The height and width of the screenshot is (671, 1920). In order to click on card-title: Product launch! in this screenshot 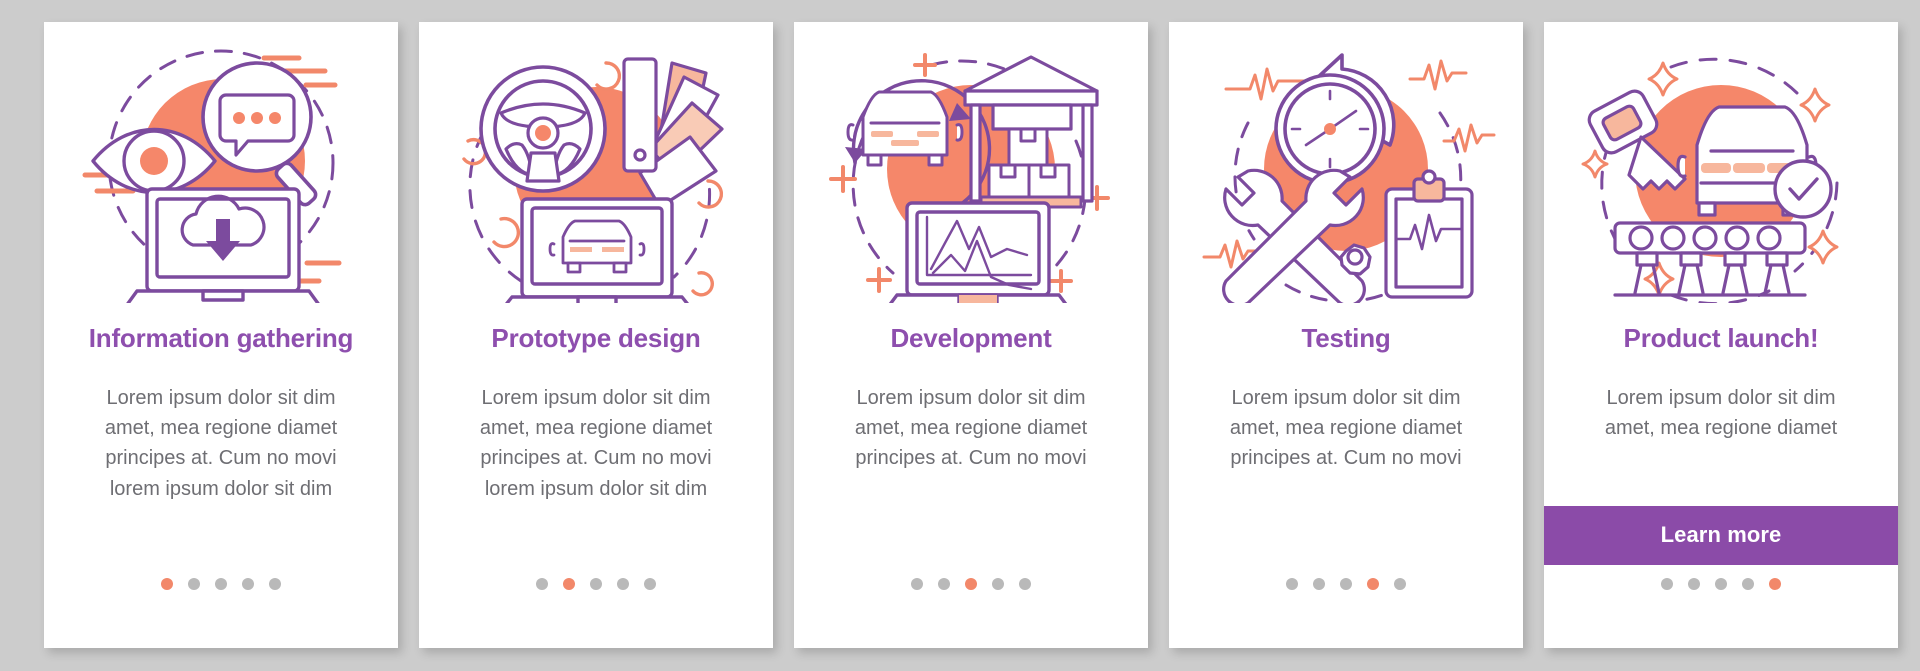, I will do `click(1721, 338)`.